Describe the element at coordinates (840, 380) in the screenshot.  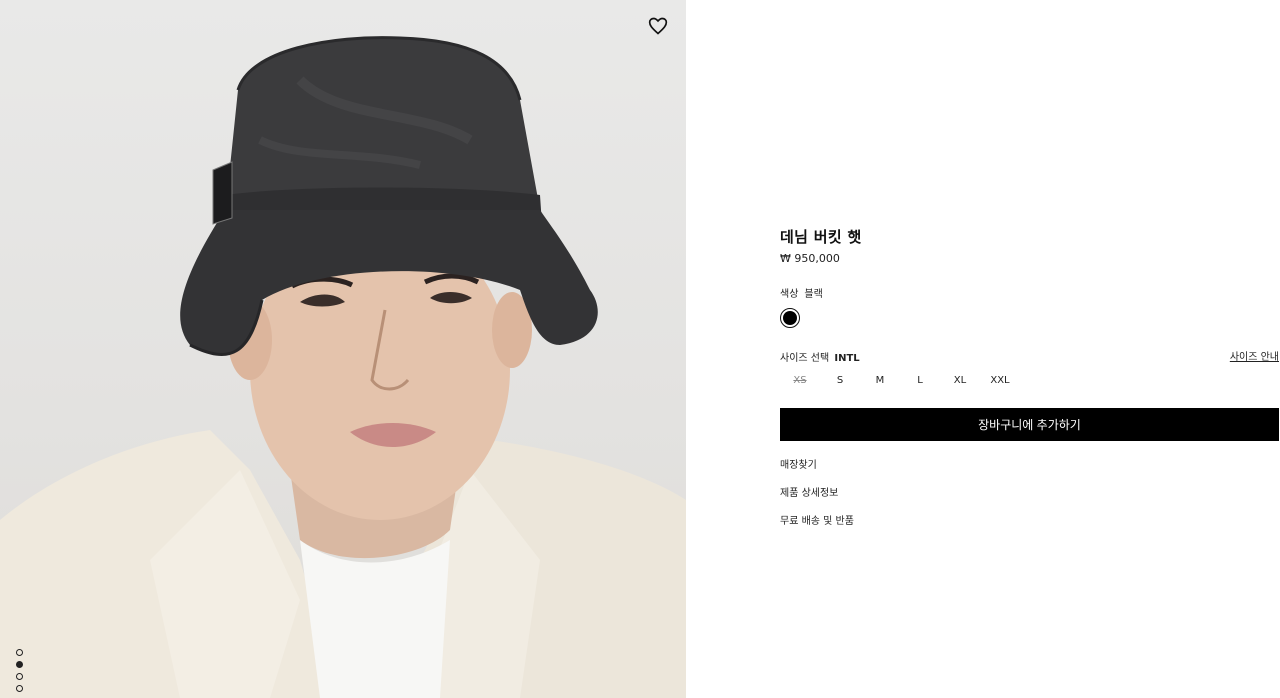
I see `size-option-s: S` at that location.